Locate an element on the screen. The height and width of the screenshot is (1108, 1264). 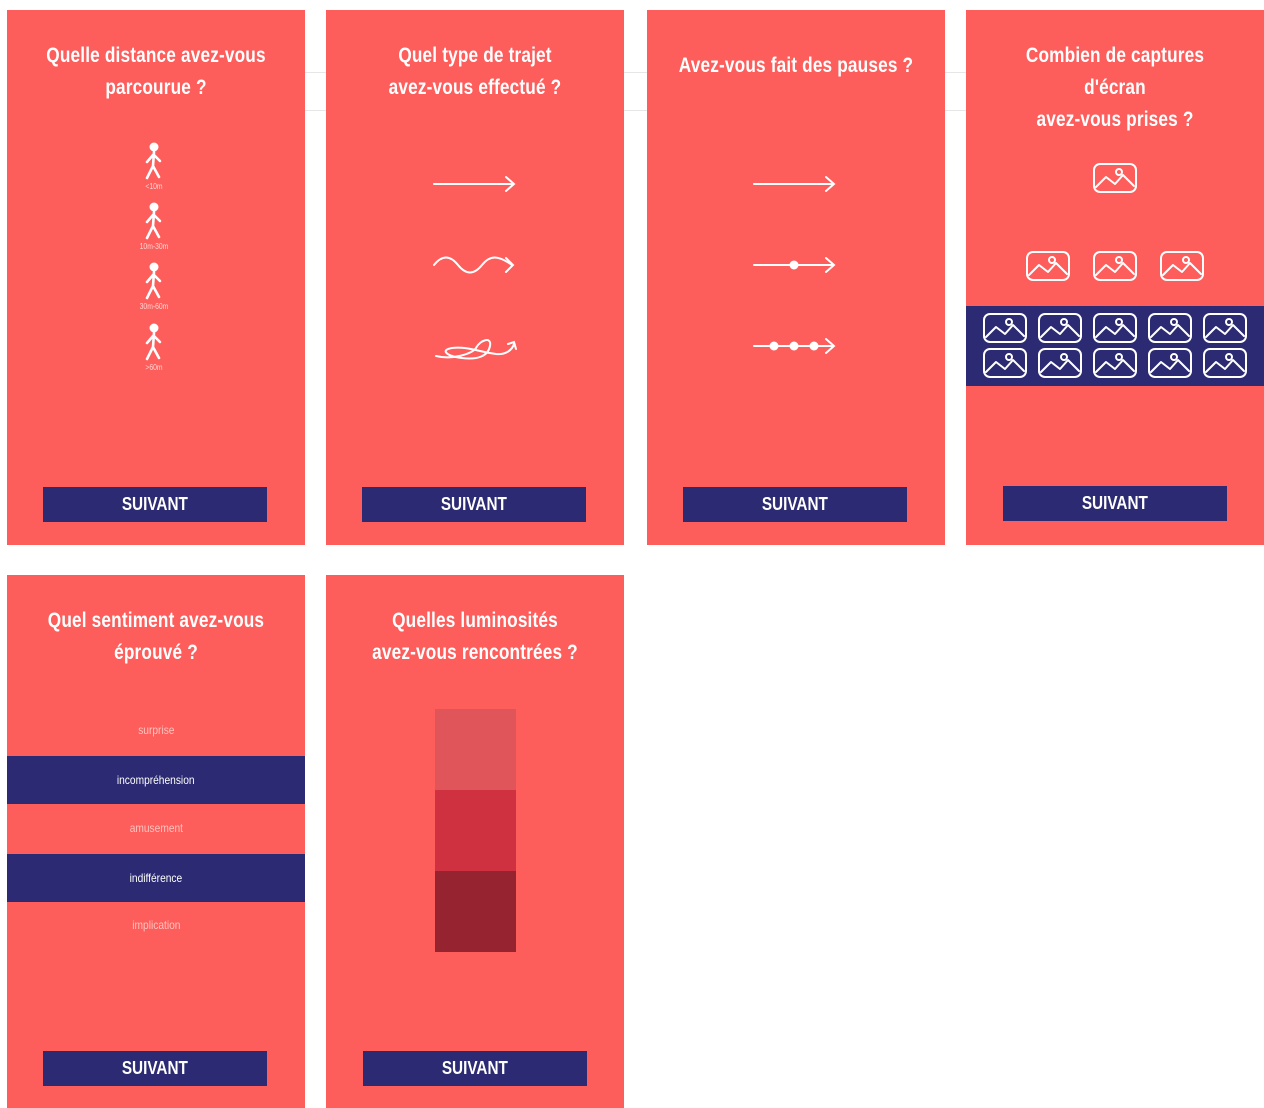
sentiment-label: indifférence is located at coordinates (156, 878).